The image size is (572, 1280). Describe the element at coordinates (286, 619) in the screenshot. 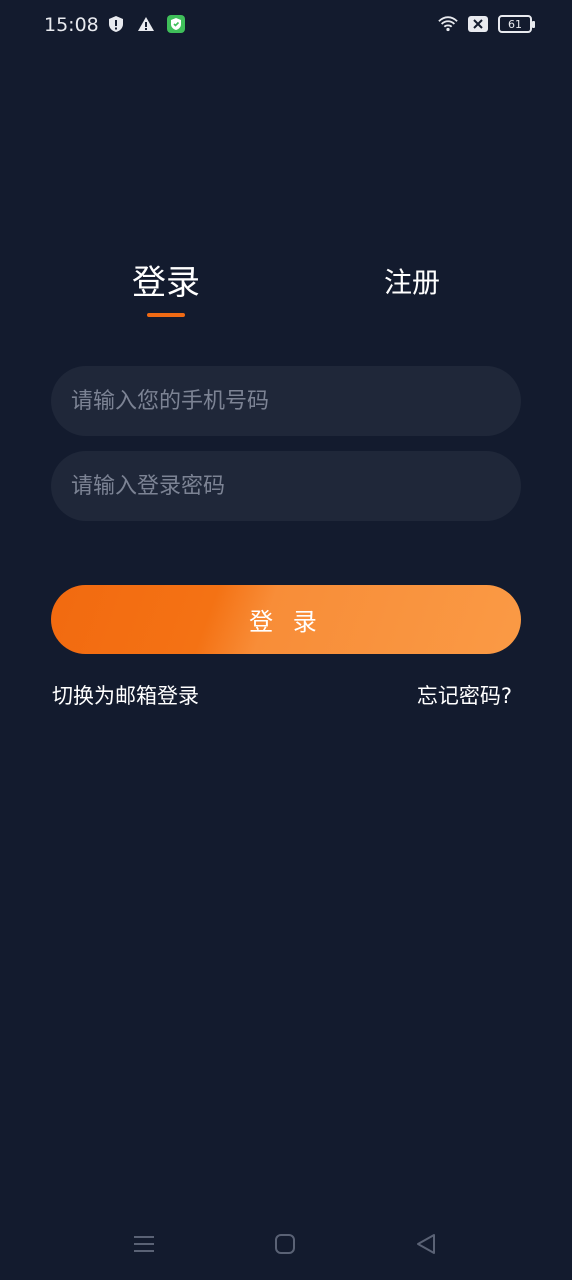

I see `login-button: 登 录` at that location.